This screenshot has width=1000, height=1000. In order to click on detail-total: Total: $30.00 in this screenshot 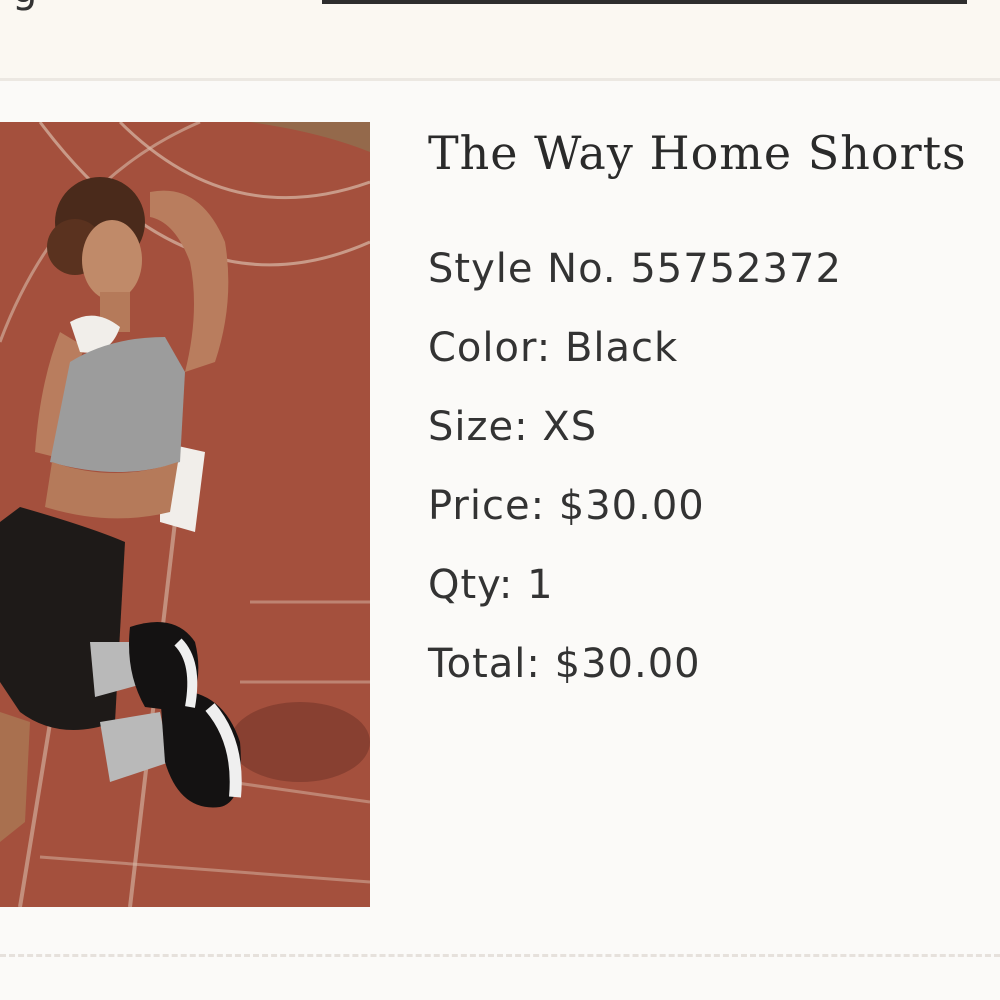, I will do `click(564, 664)`.